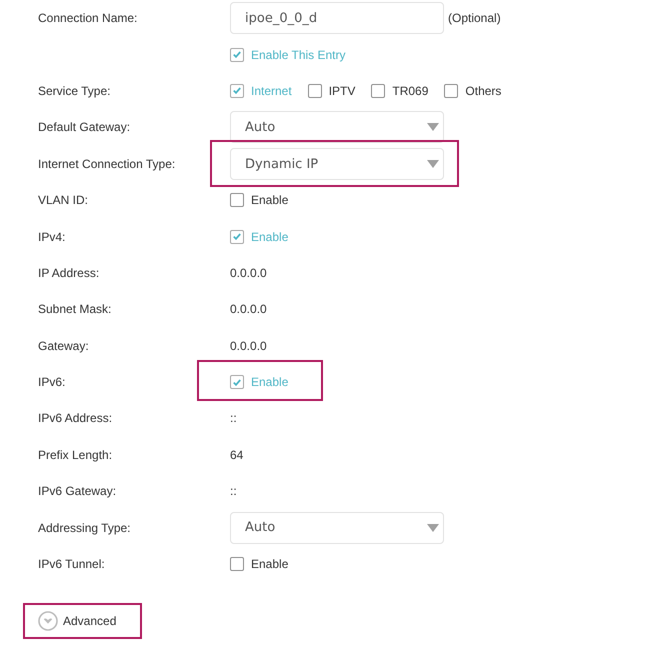  What do you see at coordinates (77, 621) in the screenshot?
I see `advanced-toggle: Advanced` at bounding box center [77, 621].